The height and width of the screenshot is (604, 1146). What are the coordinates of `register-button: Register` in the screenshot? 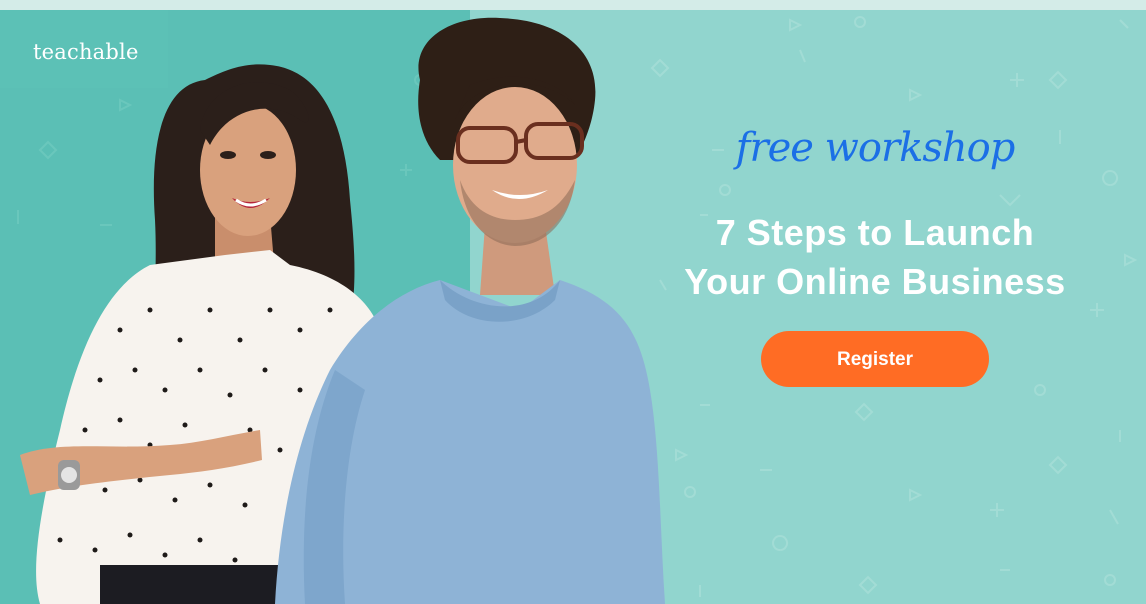 It's located at (875, 359).